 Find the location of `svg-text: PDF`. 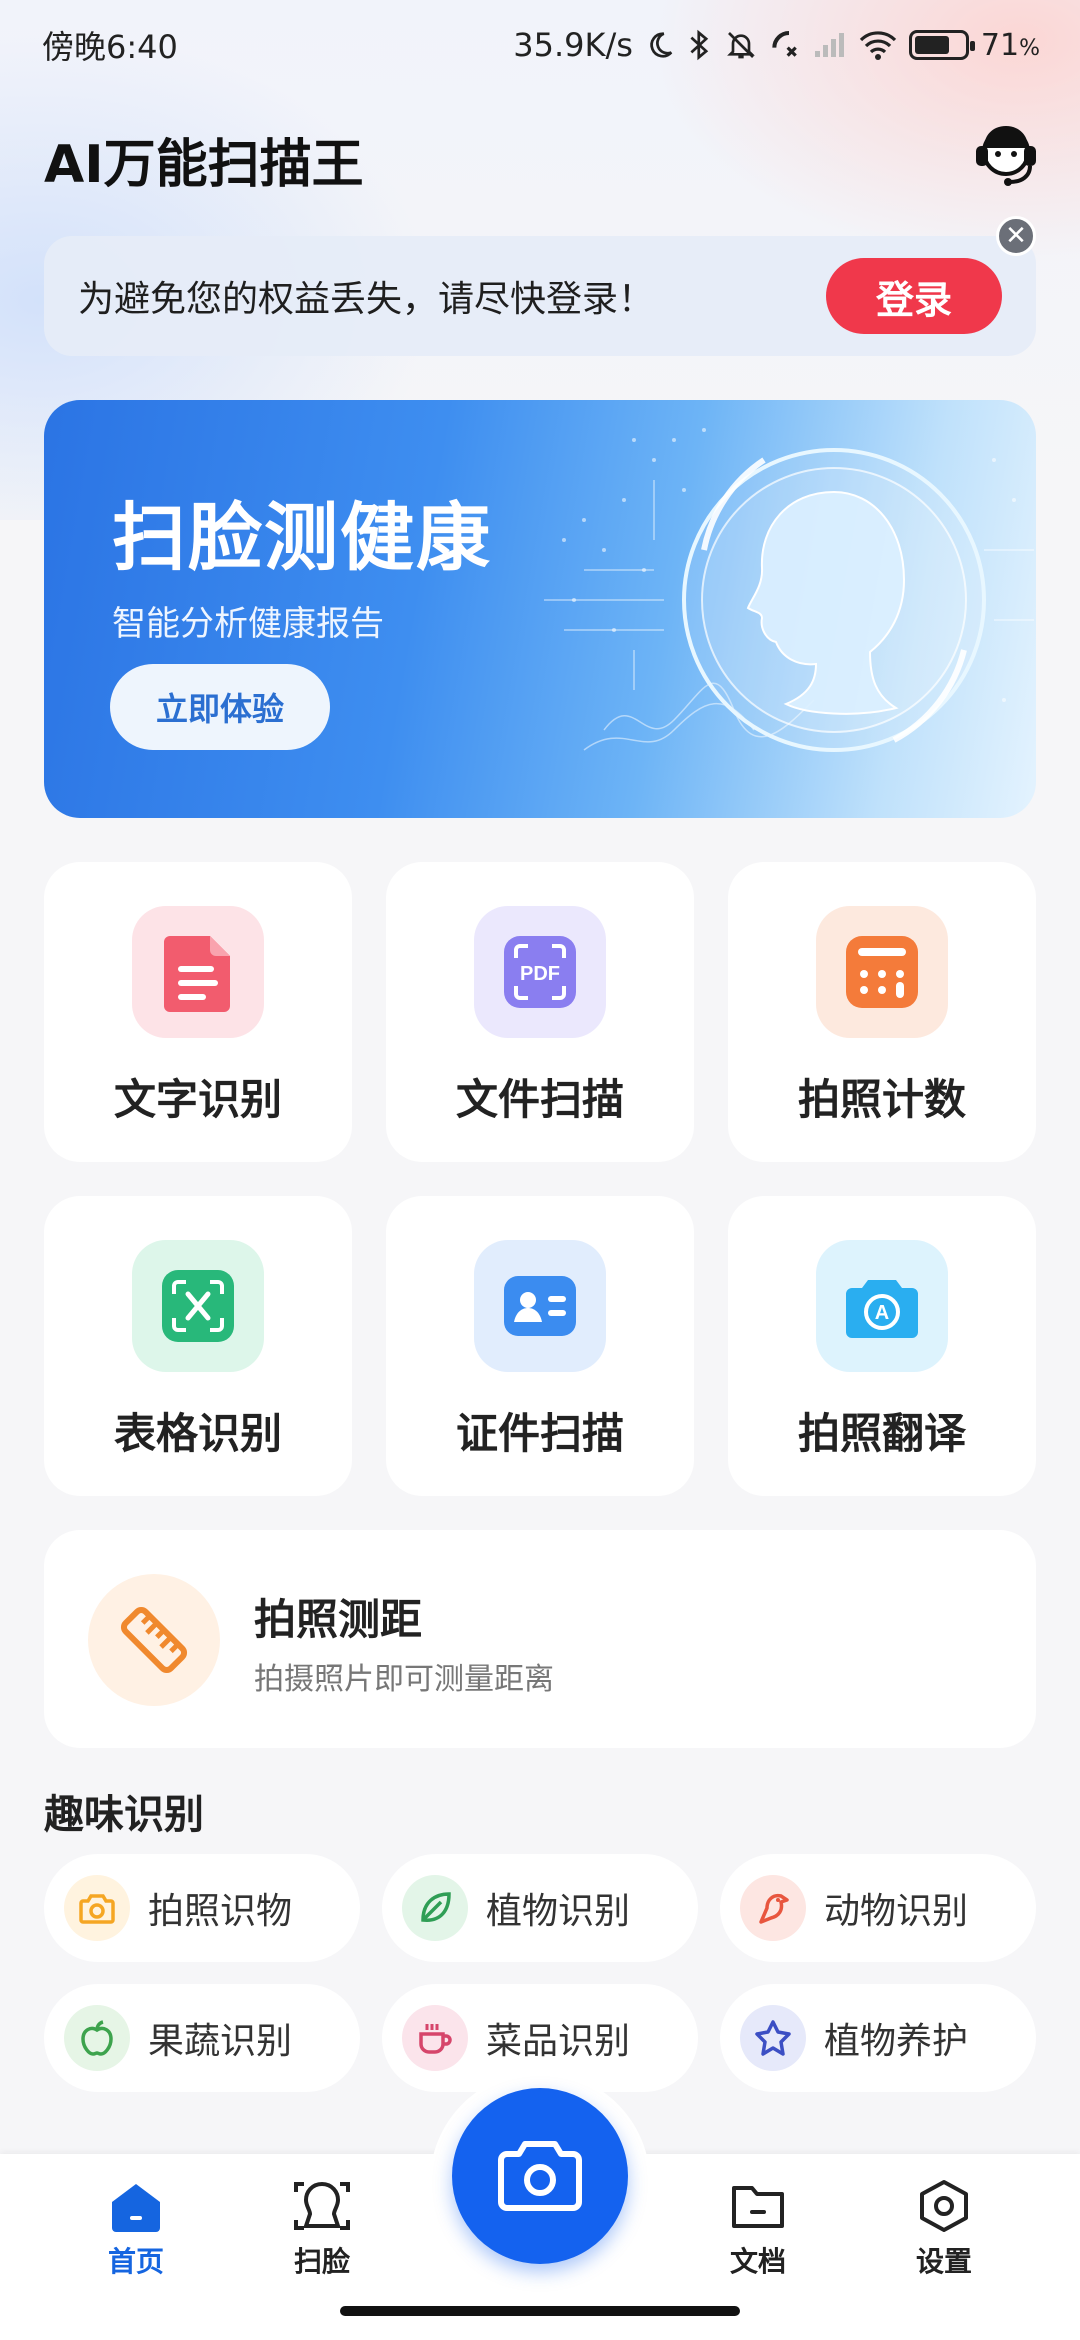

svg-text: PDF is located at coordinates (540, 974).